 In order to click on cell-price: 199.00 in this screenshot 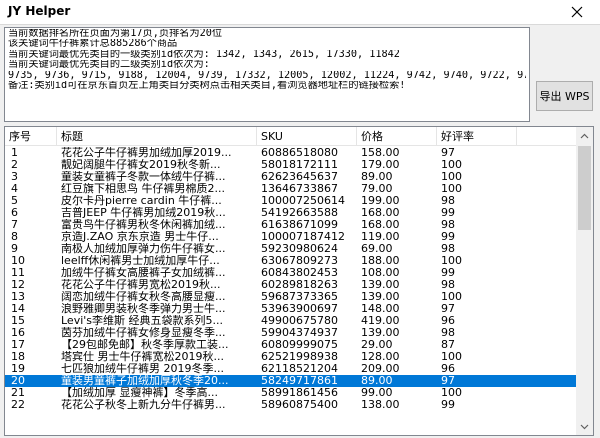, I will do `click(380, 201)`.